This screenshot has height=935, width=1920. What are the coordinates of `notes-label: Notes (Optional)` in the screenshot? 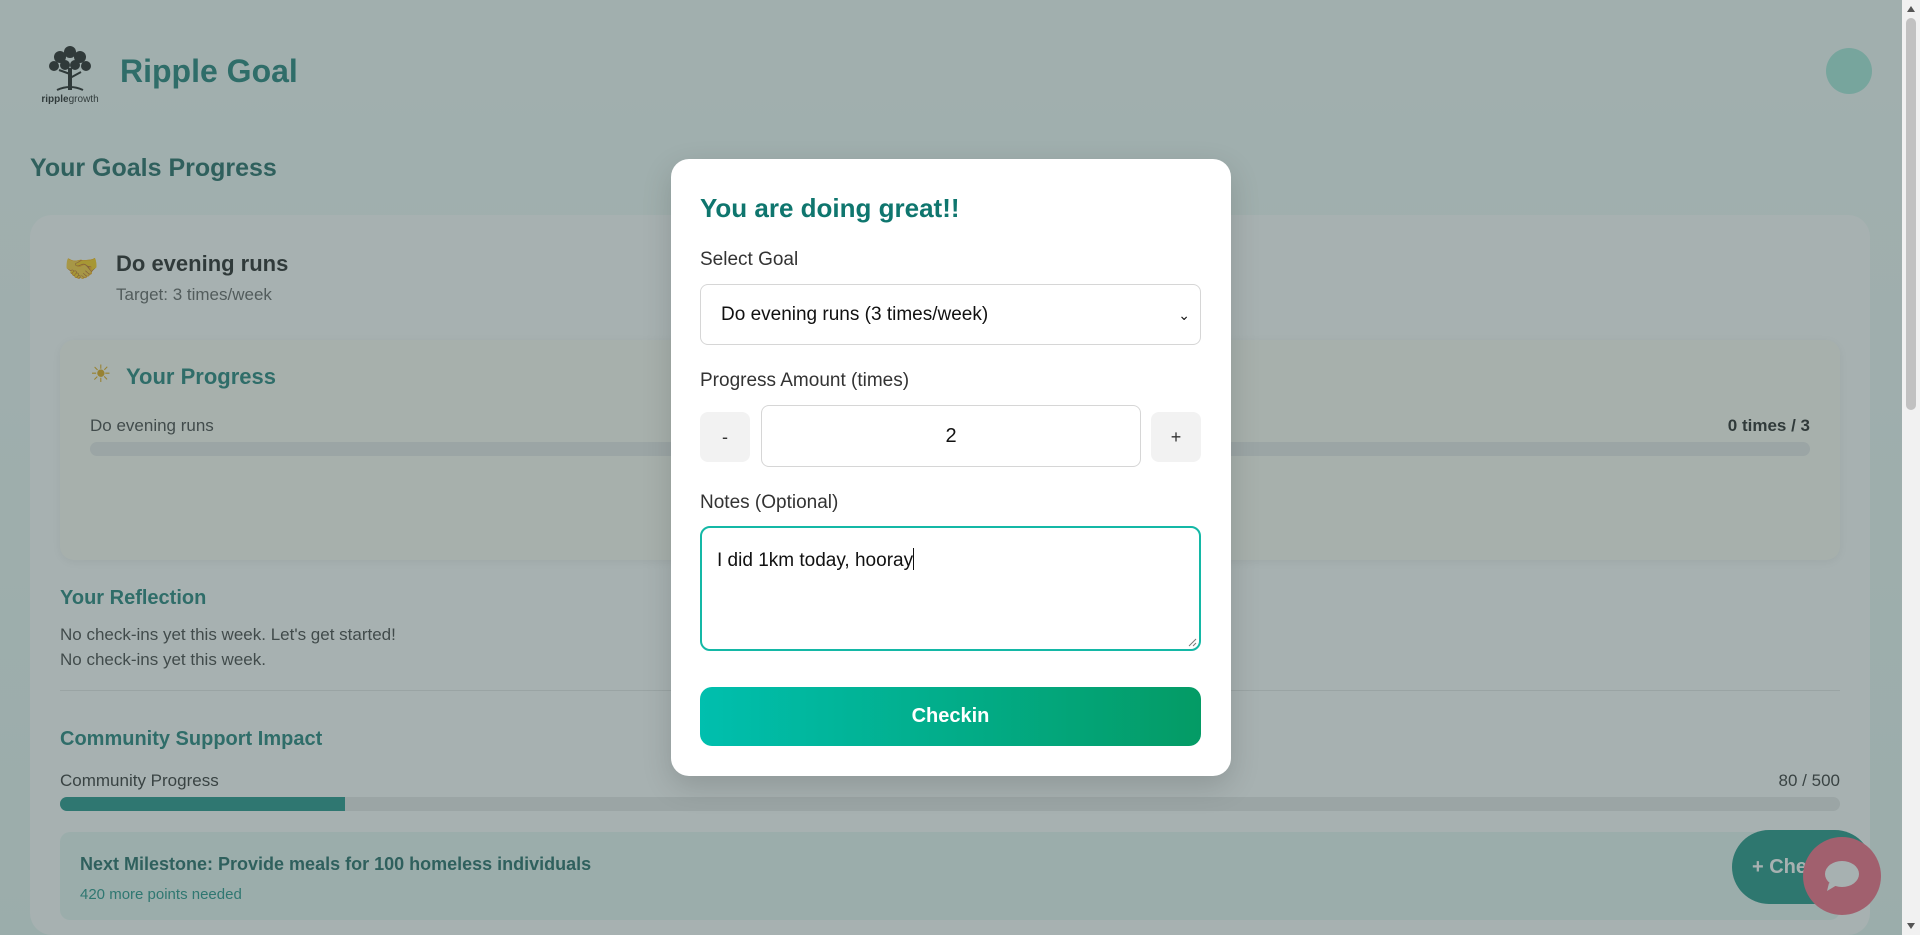 It's located at (769, 502).